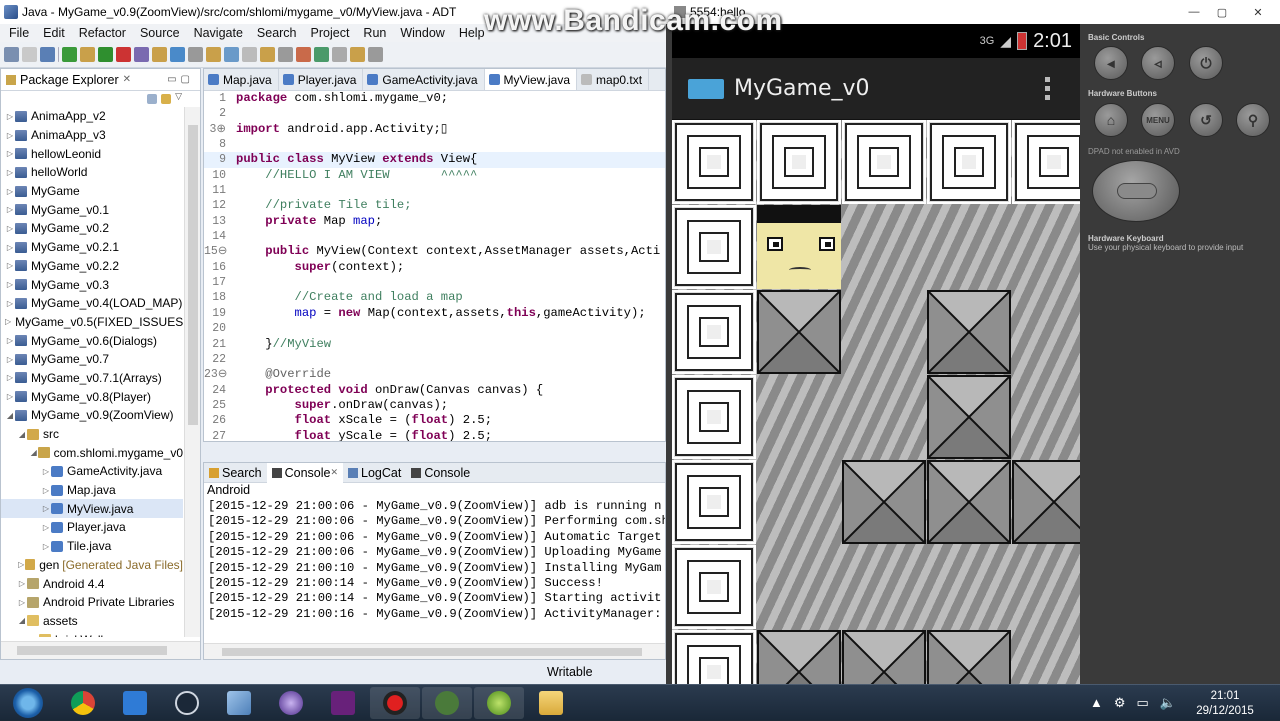 The height and width of the screenshot is (721, 1280). What do you see at coordinates (19, 33) in the screenshot?
I see `menu-item-file: File` at bounding box center [19, 33].